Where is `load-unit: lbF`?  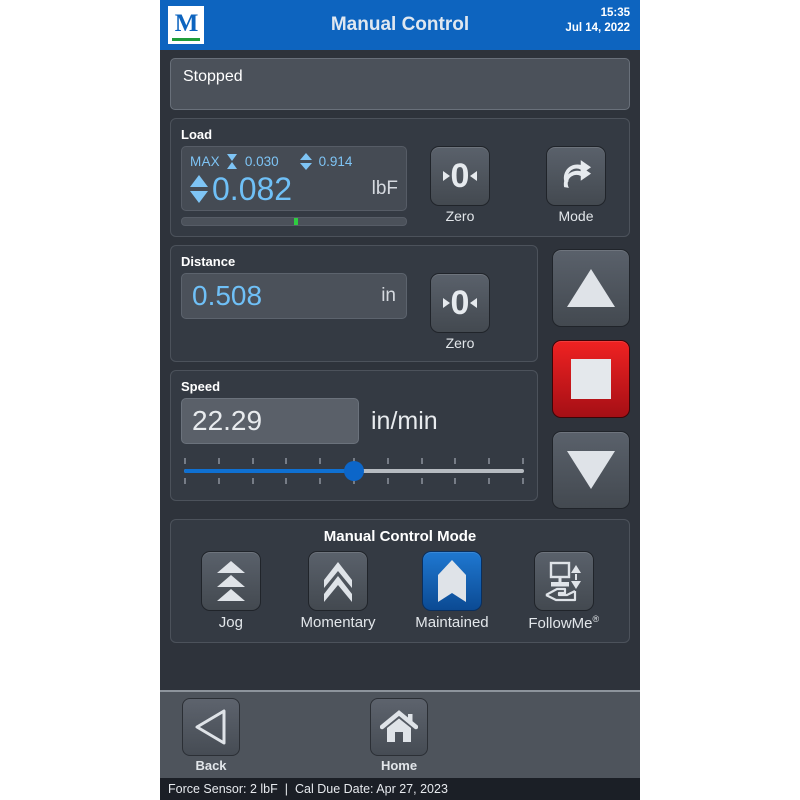 load-unit: lbF is located at coordinates (384, 188).